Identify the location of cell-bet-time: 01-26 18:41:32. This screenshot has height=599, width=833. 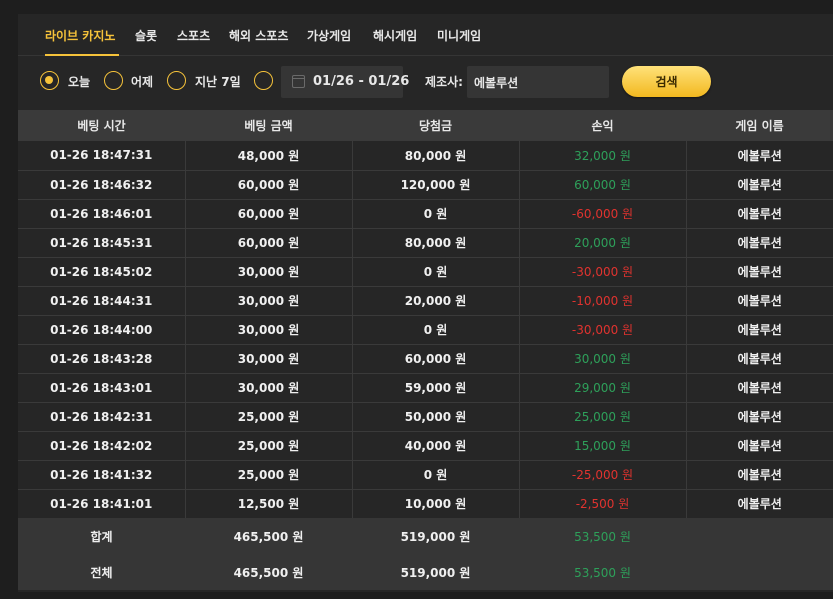
(101, 474).